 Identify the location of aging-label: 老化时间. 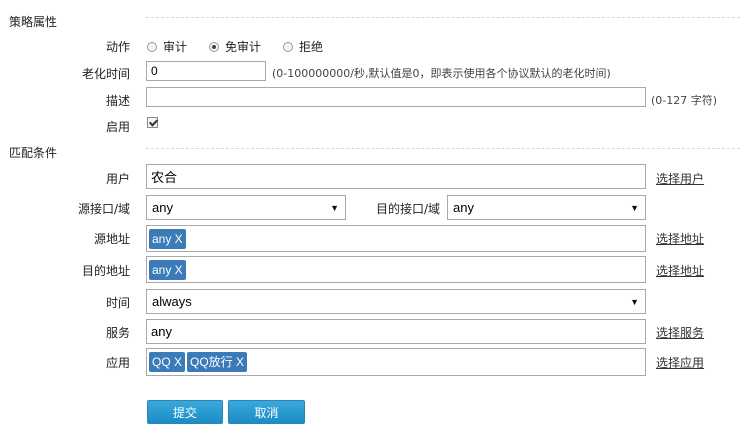
(105, 74).